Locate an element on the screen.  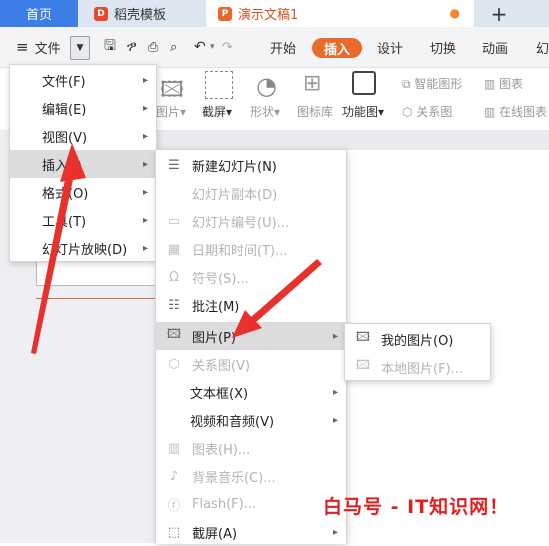
main-toolbar: ≡ 文件 ▼ 🖫 ፇ ⎙ ⌕ ↶ ▾ ↷ 开始 插入 设计 切换 动画 幻 is located at coordinates (274, 47).